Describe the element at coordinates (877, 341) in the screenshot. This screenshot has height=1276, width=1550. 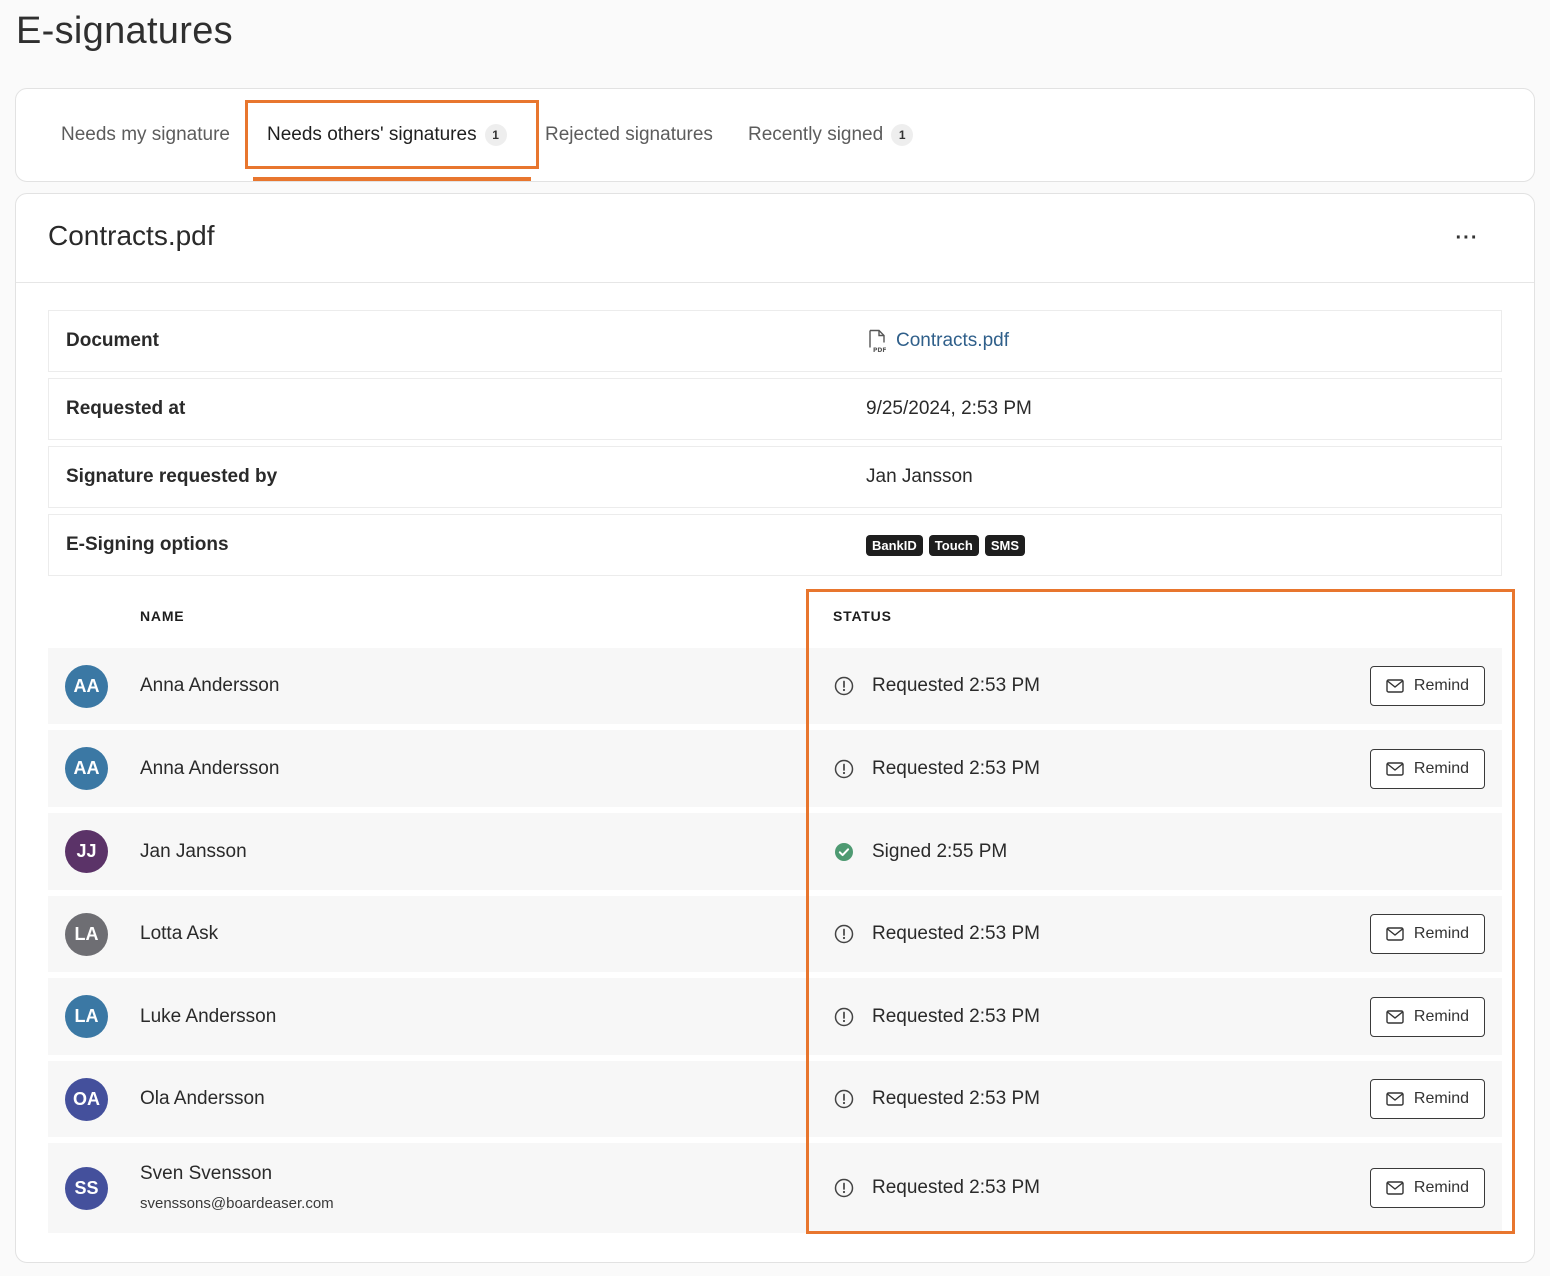
I see `pdf-file-icon: PDF` at that location.